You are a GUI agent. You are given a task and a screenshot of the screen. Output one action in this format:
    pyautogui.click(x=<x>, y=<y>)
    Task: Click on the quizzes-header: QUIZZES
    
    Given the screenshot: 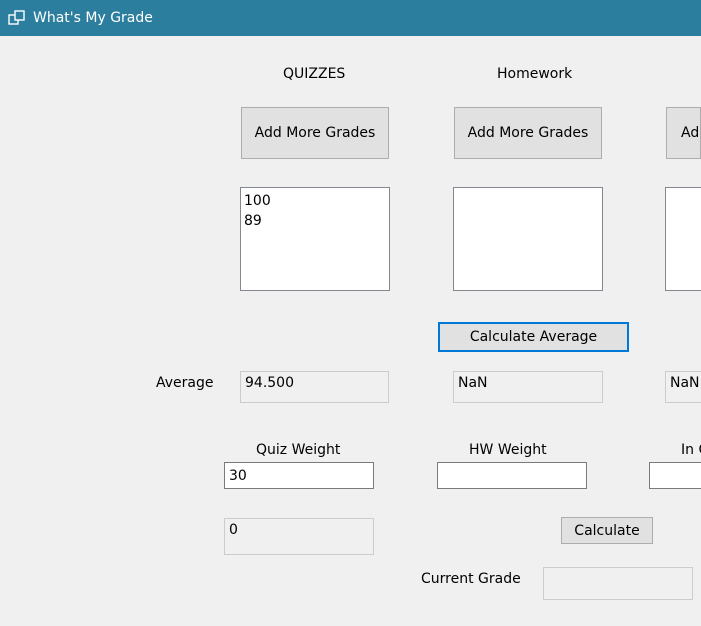 What is the action you would take?
    pyautogui.click(x=314, y=74)
    